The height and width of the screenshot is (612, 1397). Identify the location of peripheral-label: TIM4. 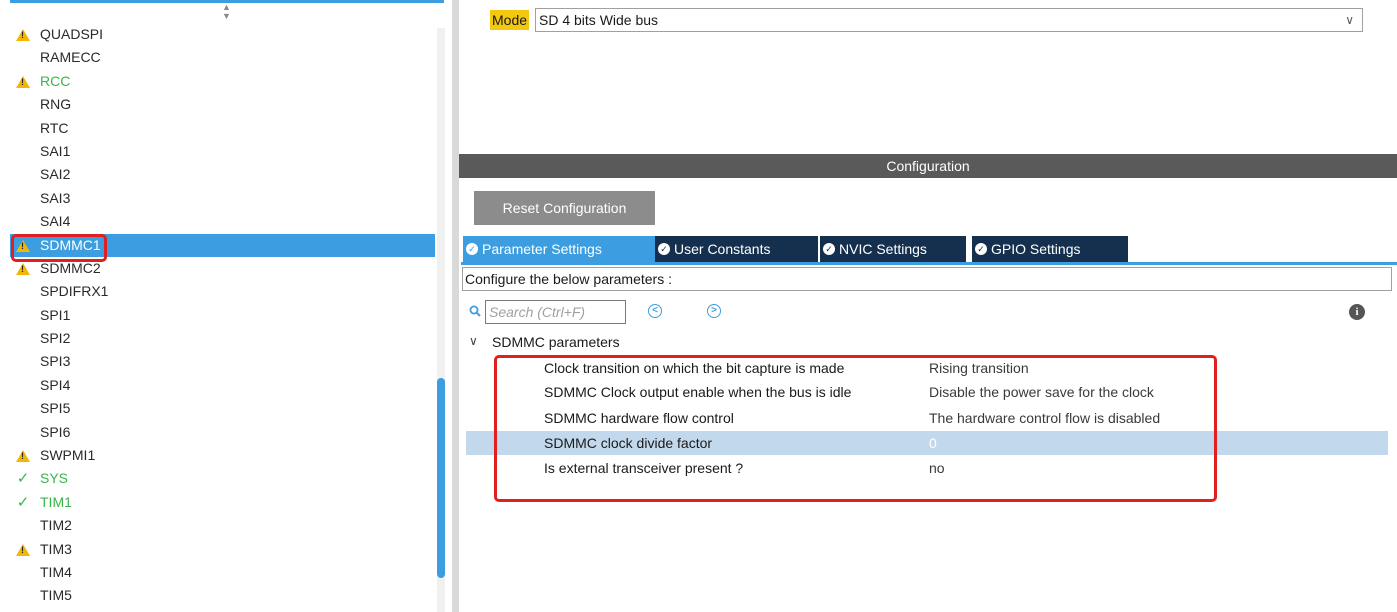
(56, 571).